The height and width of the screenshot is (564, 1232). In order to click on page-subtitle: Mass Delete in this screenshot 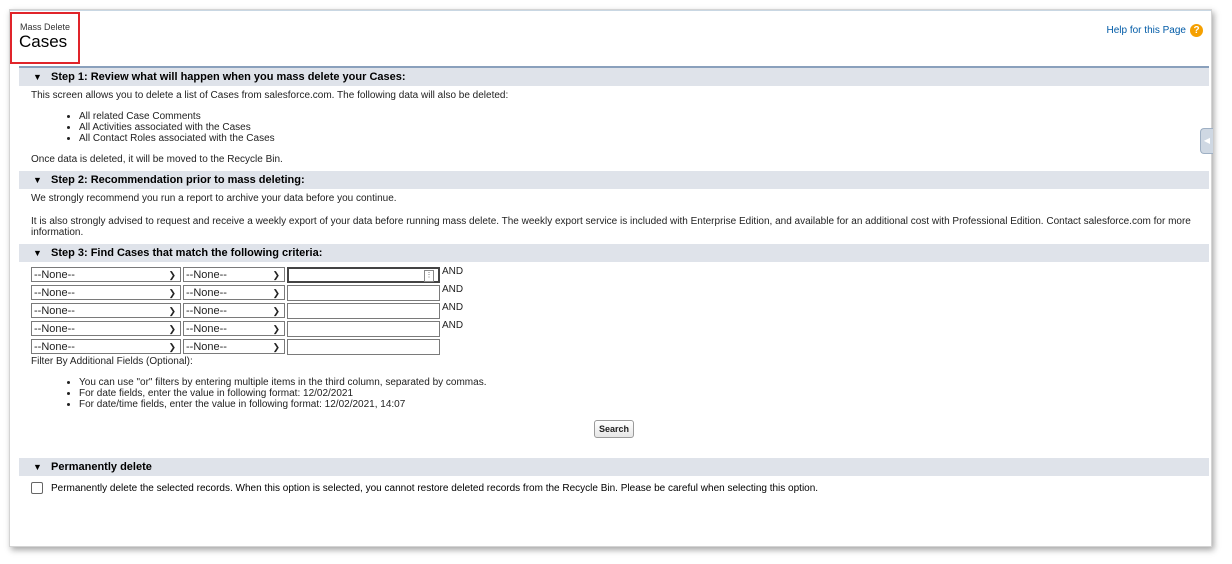, I will do `click(45, 27)`.